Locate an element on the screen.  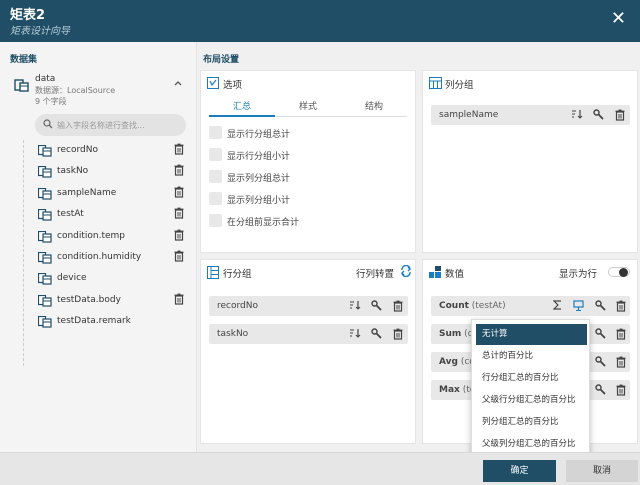
show-as-row-label: 显示为行 is located at coordinates (578, 274).